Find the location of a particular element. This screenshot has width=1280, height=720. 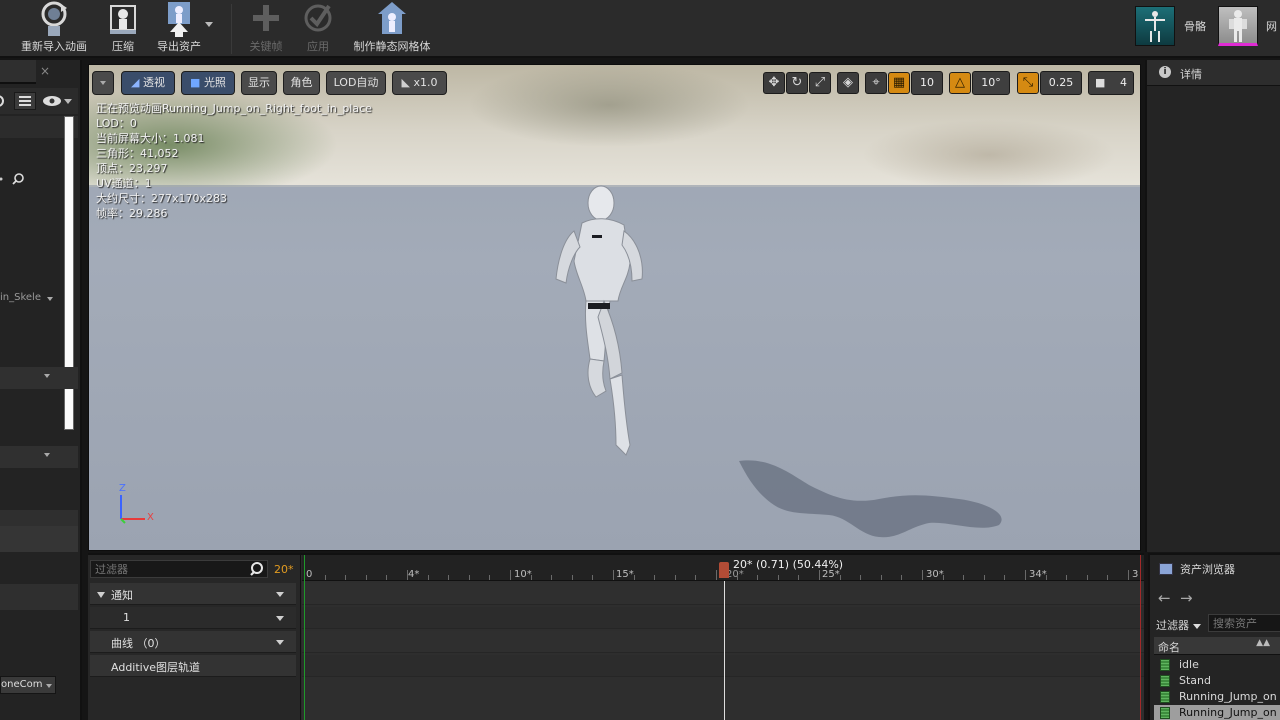

curves-lane is located at coordinates (723, 642).